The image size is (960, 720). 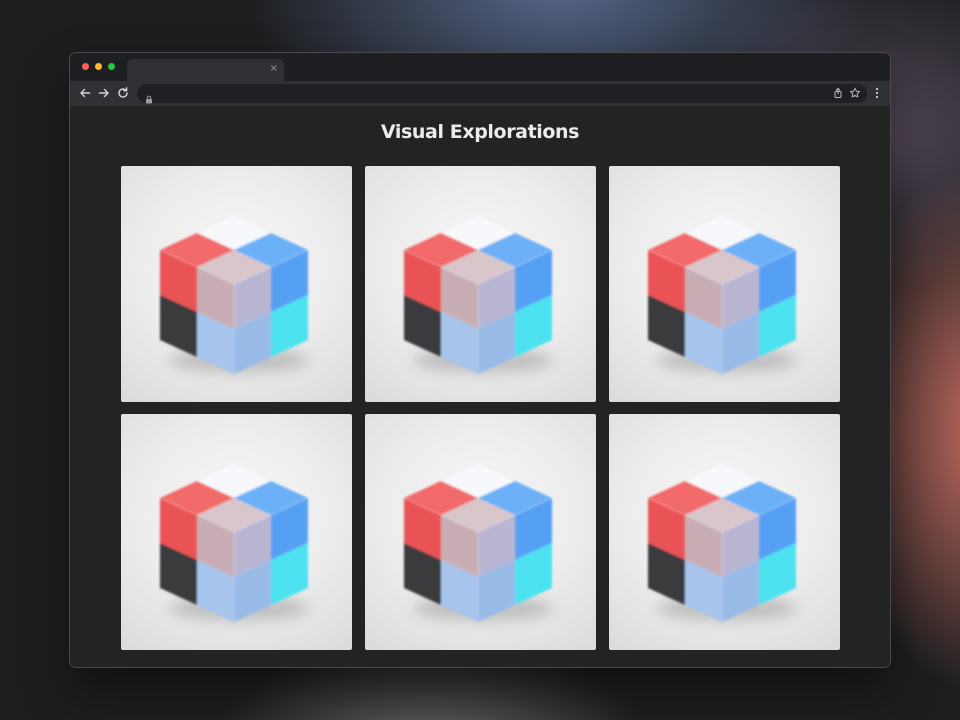 What do you see at coordinates (502, 94) in the screenshot?
I see `address-bar` at bounding box center [502, 94].